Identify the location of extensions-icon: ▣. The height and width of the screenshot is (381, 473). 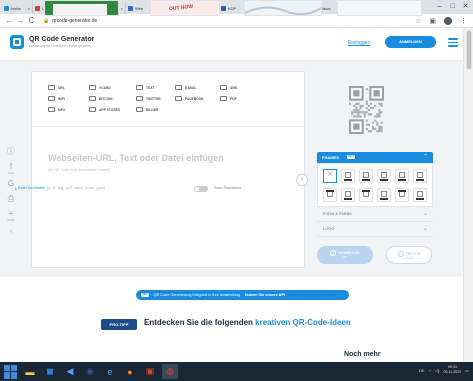
(432, 21).